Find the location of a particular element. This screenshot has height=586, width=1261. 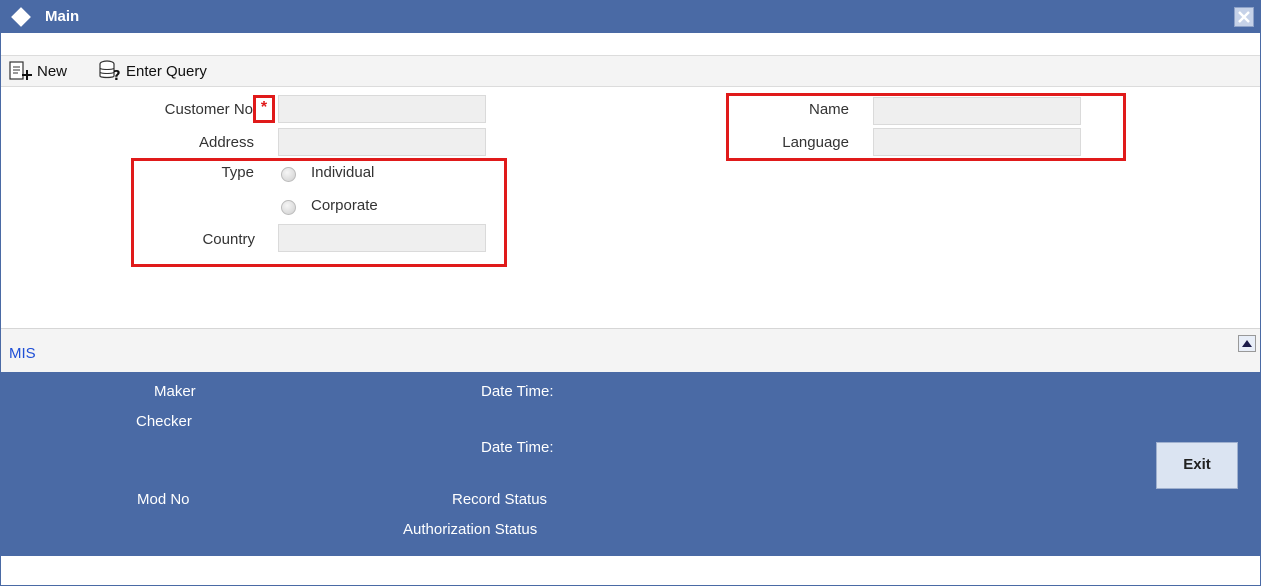

enter-query-label: Enter Query is located at coordinates (166, 71).